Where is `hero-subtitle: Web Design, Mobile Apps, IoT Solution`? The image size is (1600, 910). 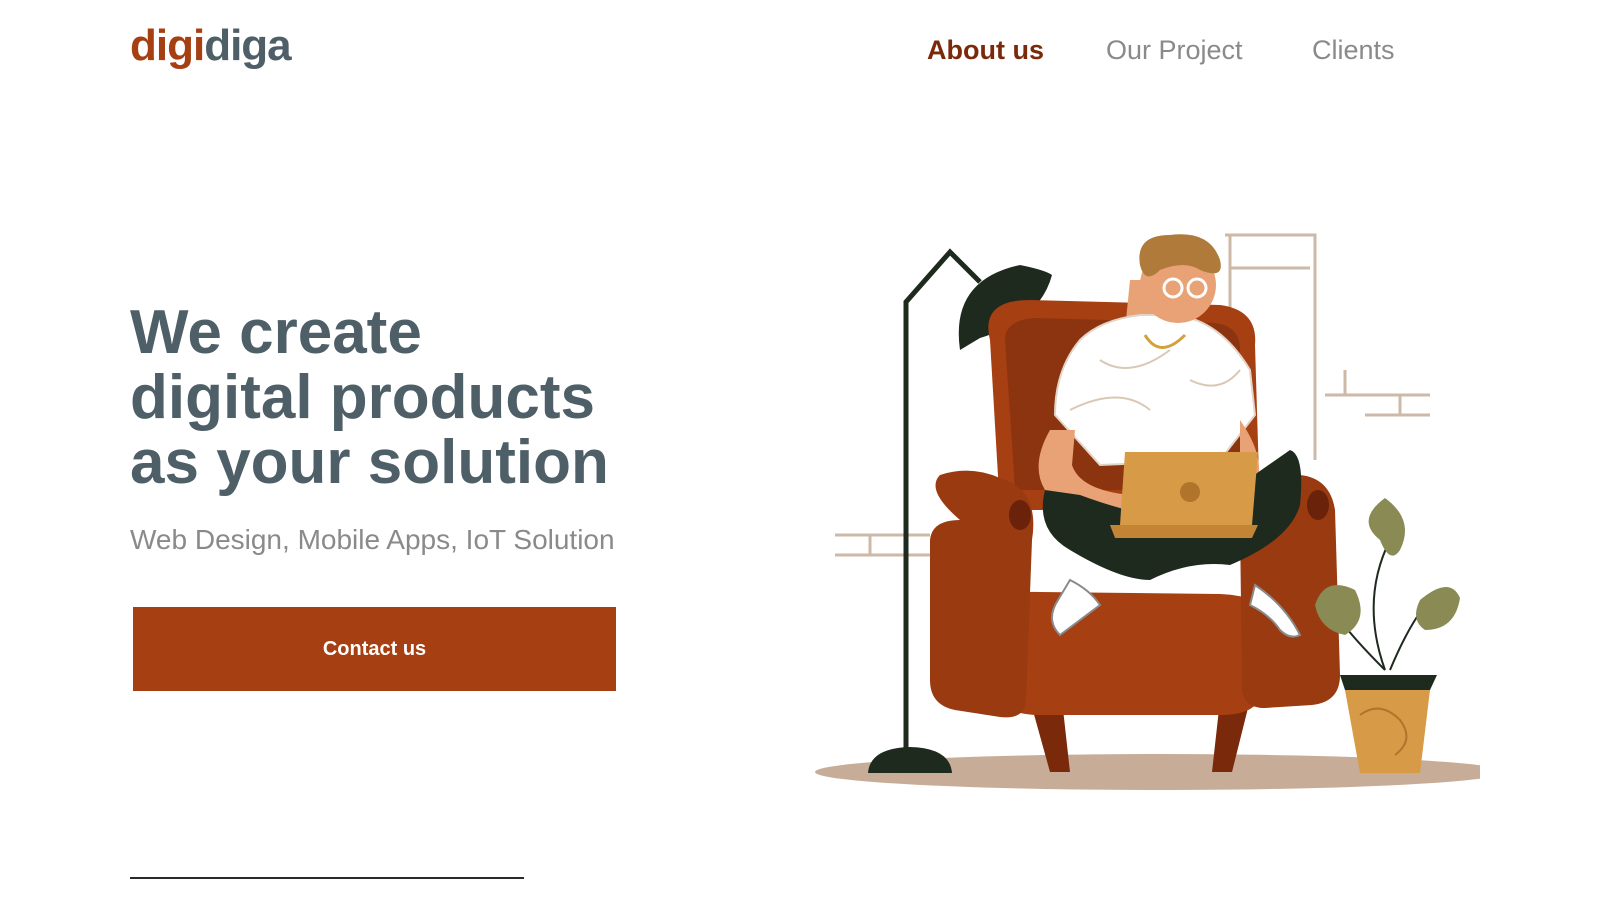 hero-subtitle: Web Design, Mobile Apps, IoT Solution is located at coordinates (372, 539).